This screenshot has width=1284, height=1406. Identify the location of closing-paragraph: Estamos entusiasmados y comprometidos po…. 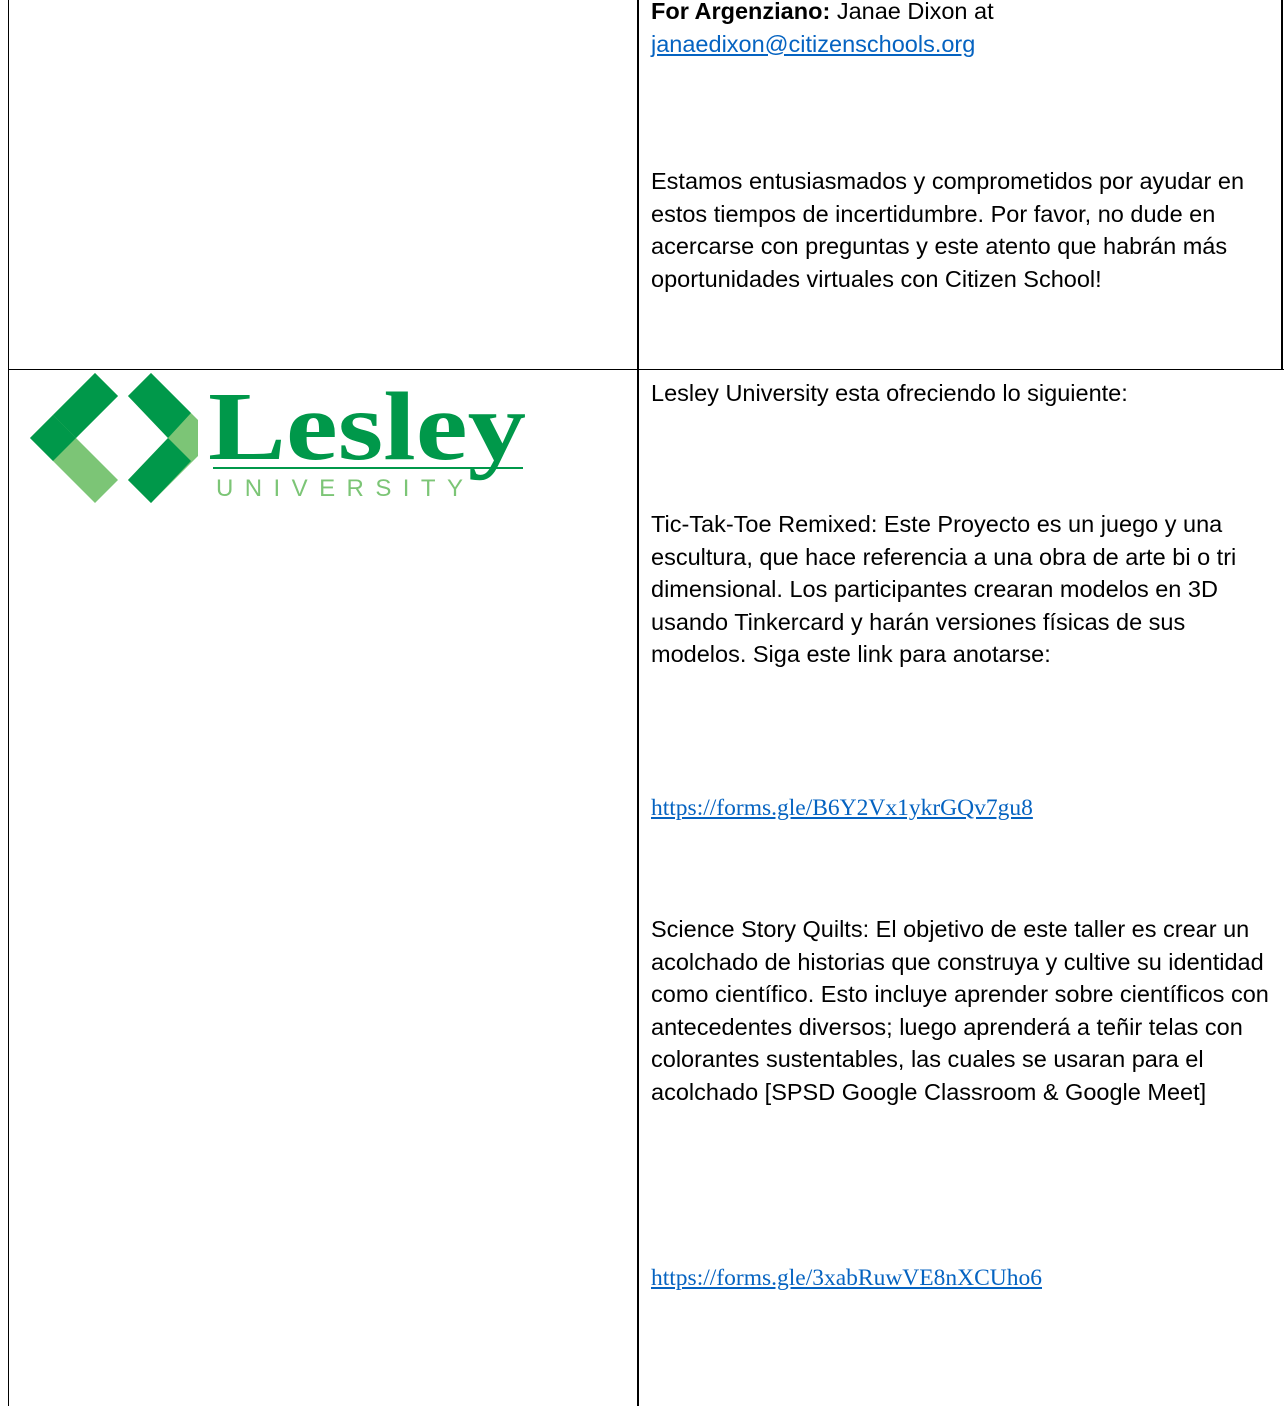
(948, 230).